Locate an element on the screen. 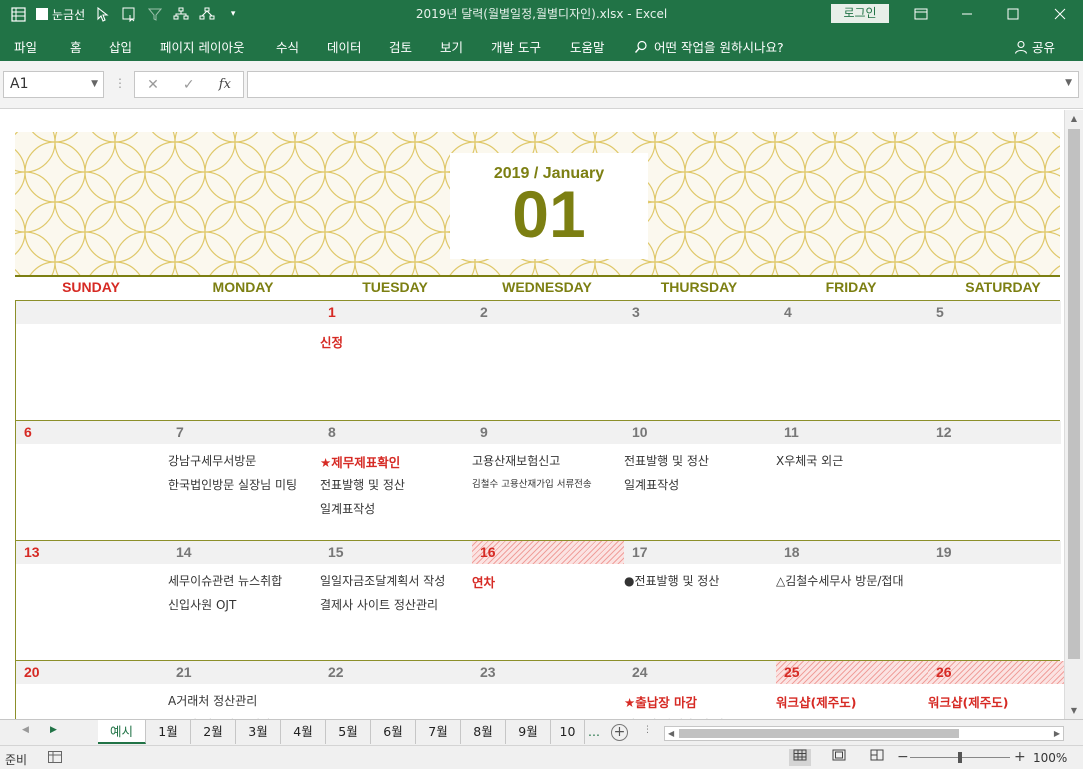 Image resolution: width=1083 pixels, height=769 pixels. scroll-down-icon: ▼ is located at coordinates (1074, 710).